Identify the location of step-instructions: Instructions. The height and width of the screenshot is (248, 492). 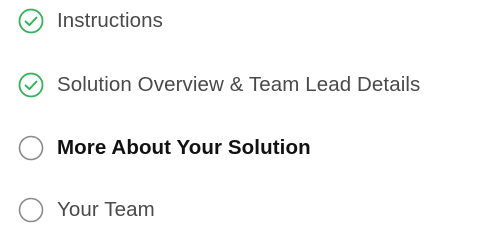
(90, 21).